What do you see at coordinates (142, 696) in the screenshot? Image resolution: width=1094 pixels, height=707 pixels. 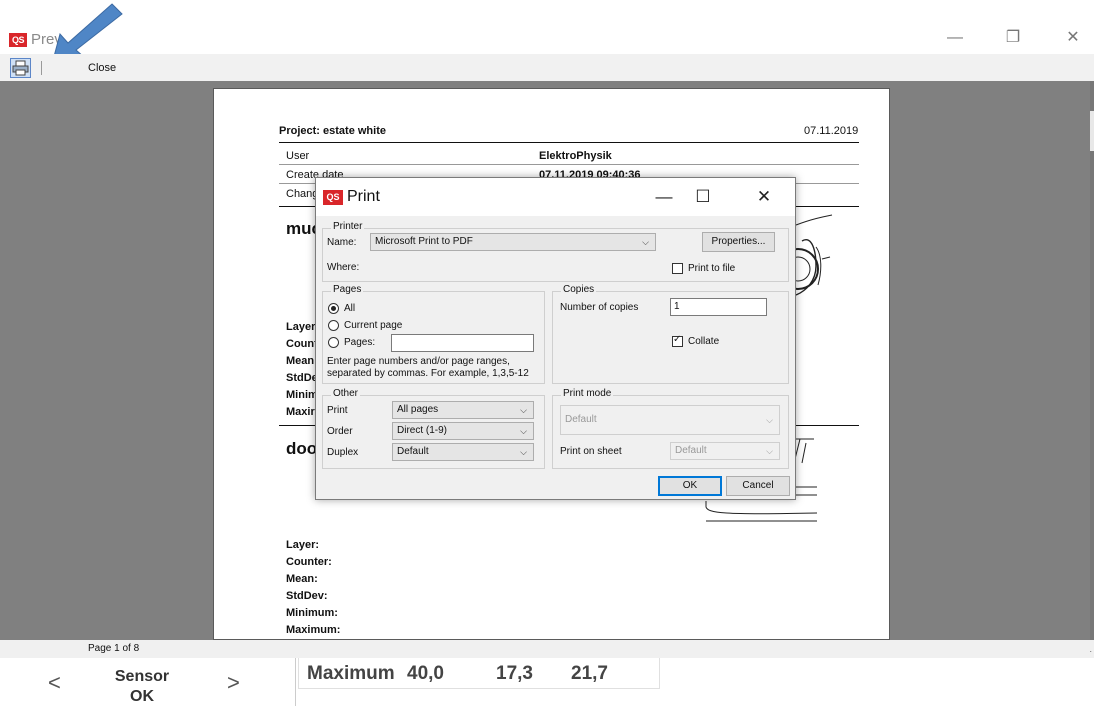 I see `sensor-label-line2: OK` at bounding box center [142, 696].